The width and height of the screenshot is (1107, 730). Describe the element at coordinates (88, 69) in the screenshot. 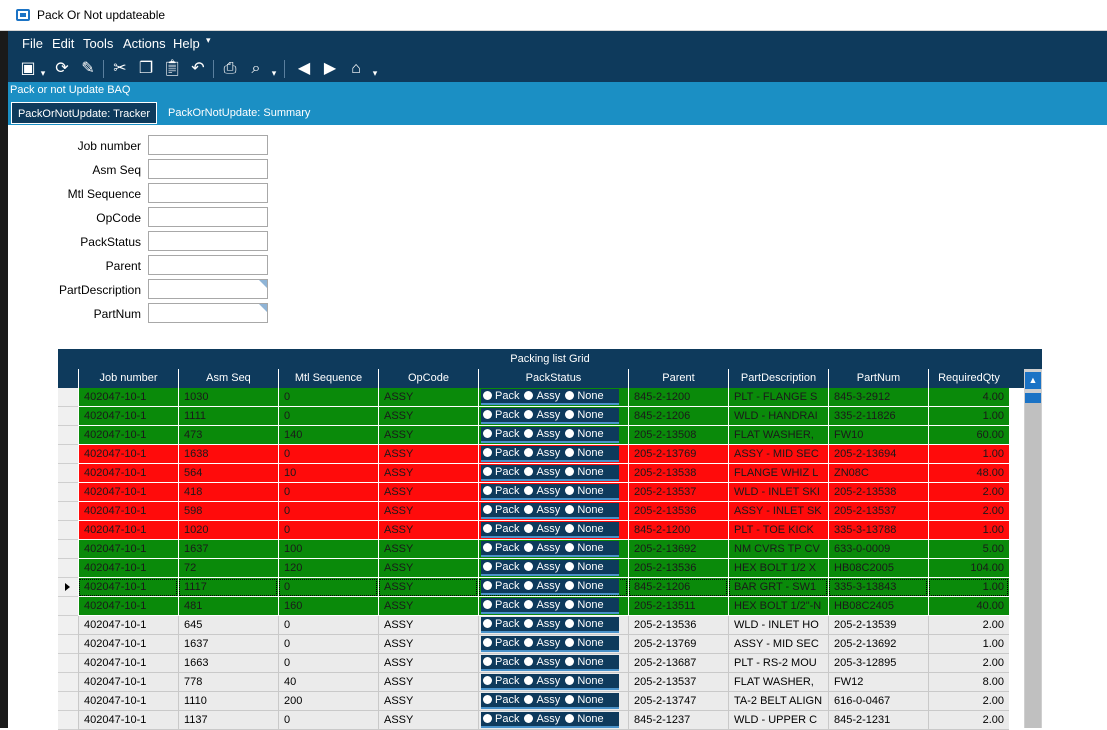

I see `clear-icon: ✎` at that location.